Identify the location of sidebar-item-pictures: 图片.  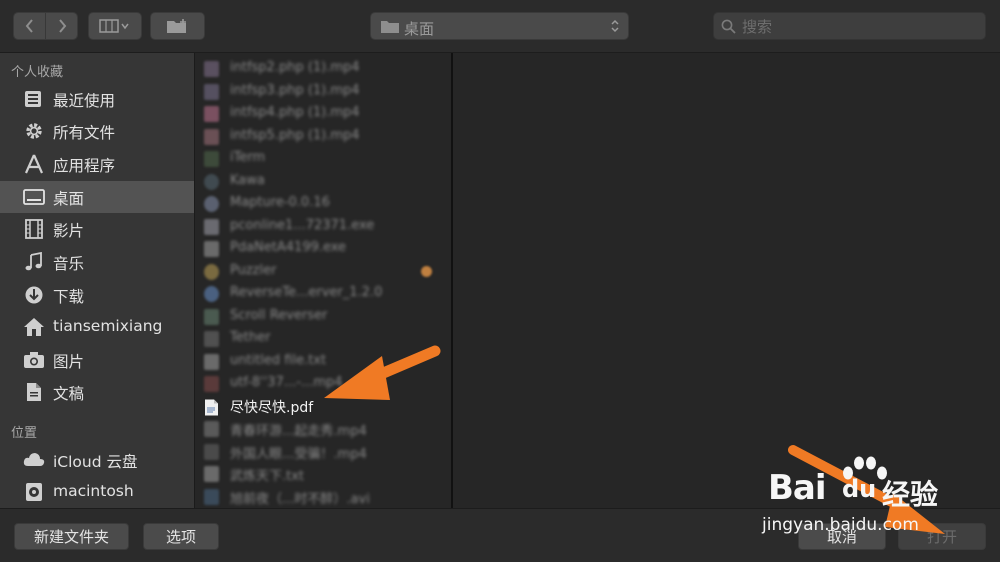
(97, 360).